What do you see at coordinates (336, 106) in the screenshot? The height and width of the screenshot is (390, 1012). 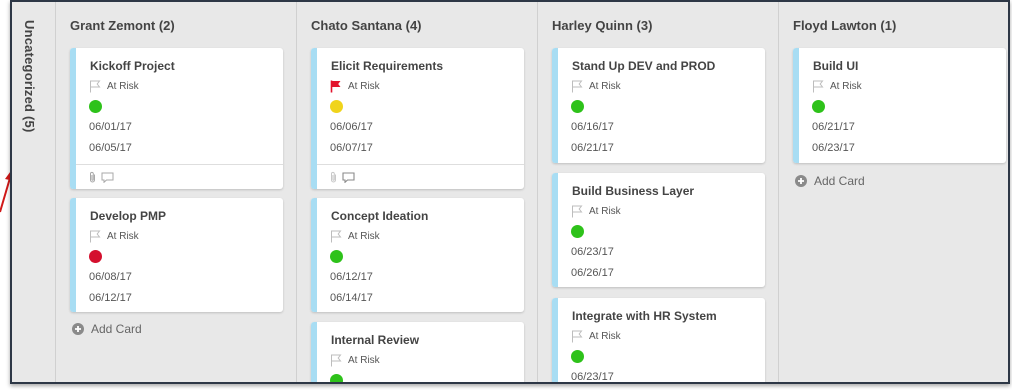 I see `status-yellow-dot` at bounding box center [336, 106].